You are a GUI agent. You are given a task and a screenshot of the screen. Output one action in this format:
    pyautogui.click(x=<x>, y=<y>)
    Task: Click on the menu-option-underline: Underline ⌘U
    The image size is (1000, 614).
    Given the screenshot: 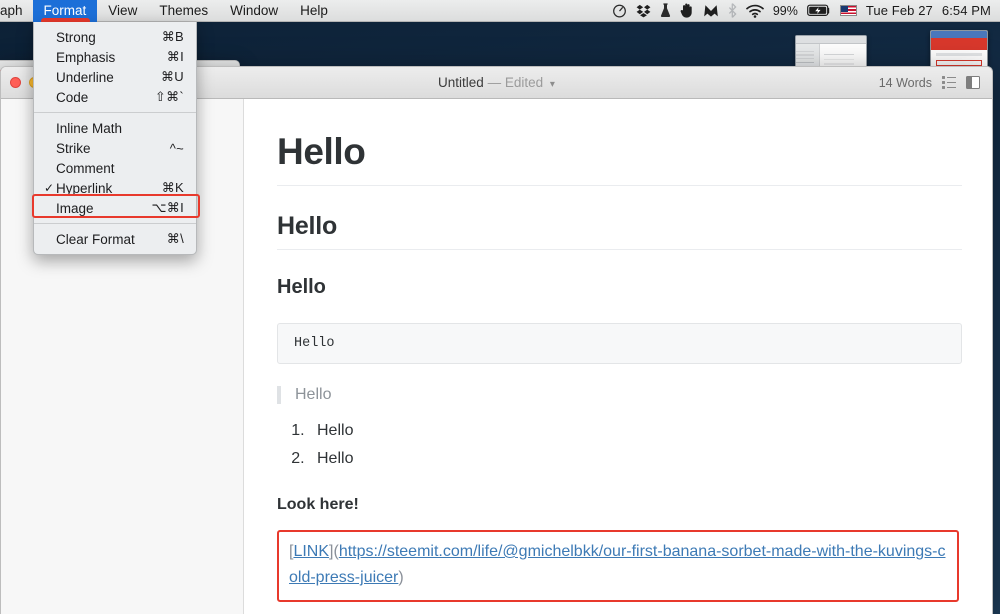 What is the action you would take?
    pyautogui.click(x=115, y=77)
    